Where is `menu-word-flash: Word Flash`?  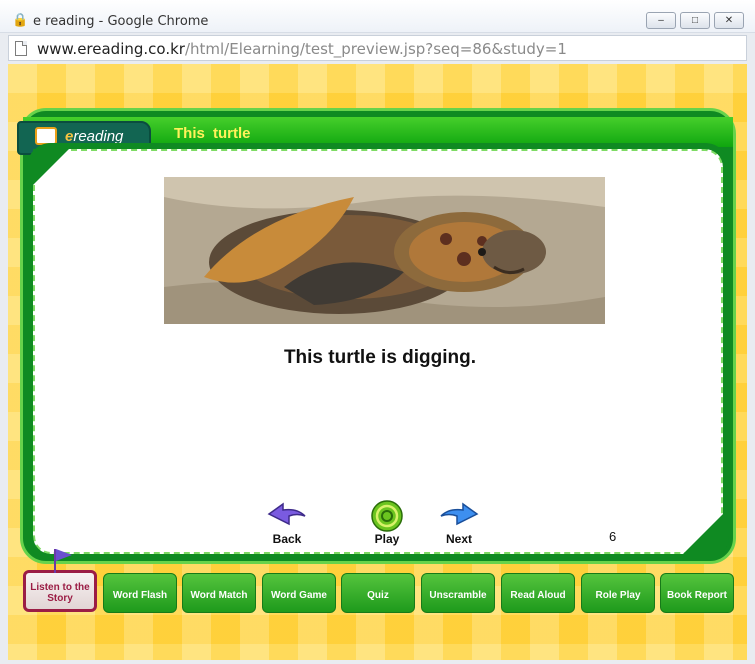 menu-word-flash: Word Flash is located at coordinates (140, 593).